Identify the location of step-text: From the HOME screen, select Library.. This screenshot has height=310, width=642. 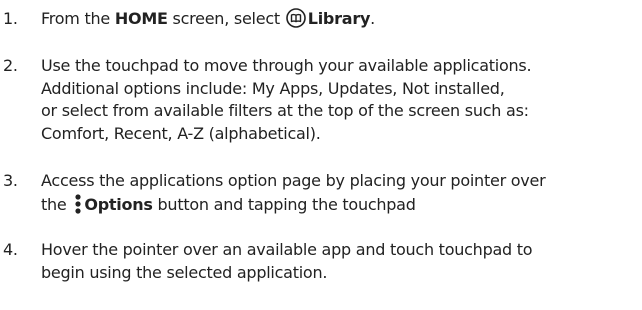
(340, 19).